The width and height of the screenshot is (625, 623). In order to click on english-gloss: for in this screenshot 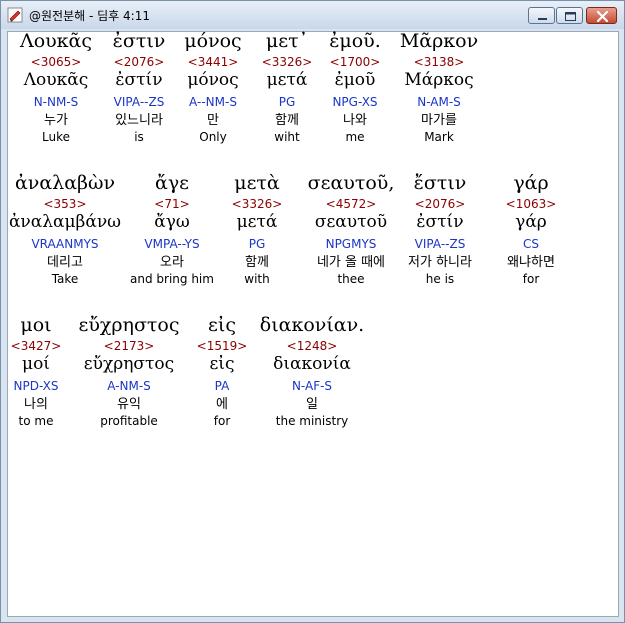, I will do `click(531, 279)`.